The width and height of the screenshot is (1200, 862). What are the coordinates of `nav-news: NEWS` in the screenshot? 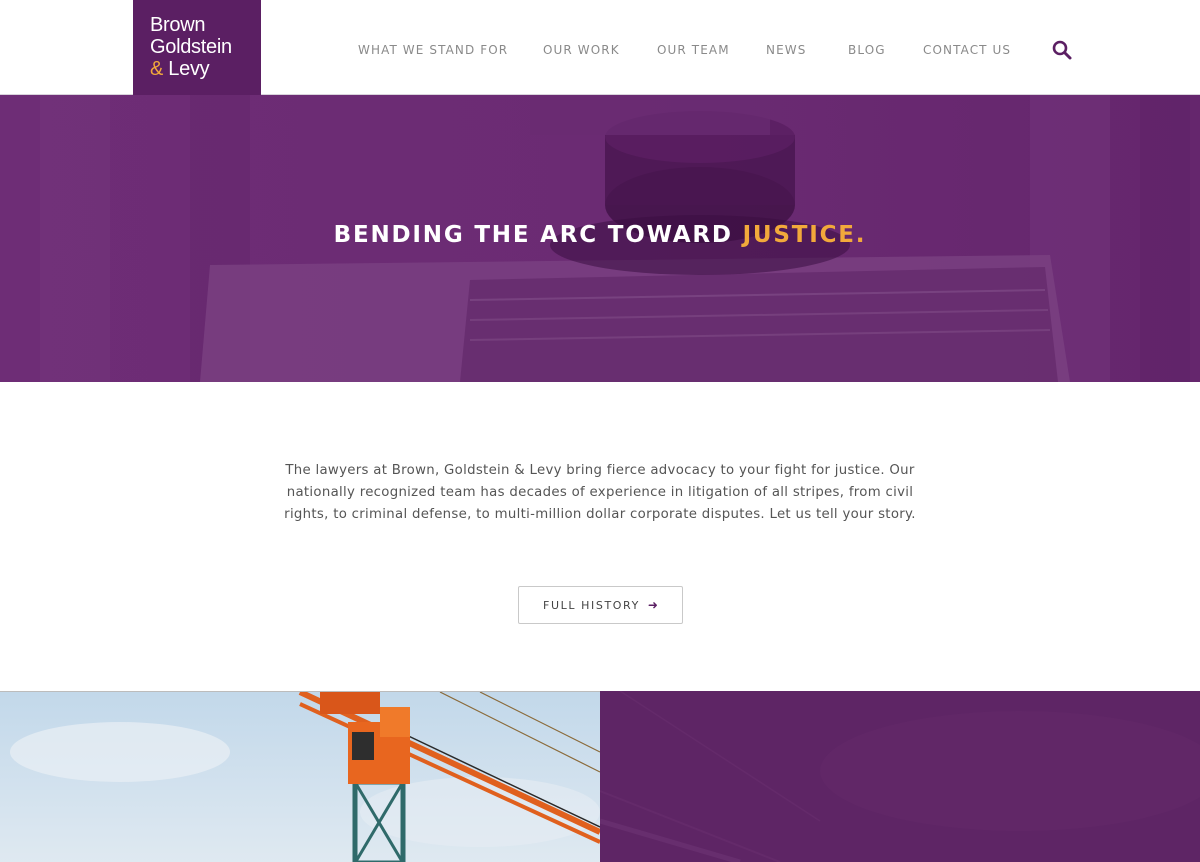 It's located at (786, 50).